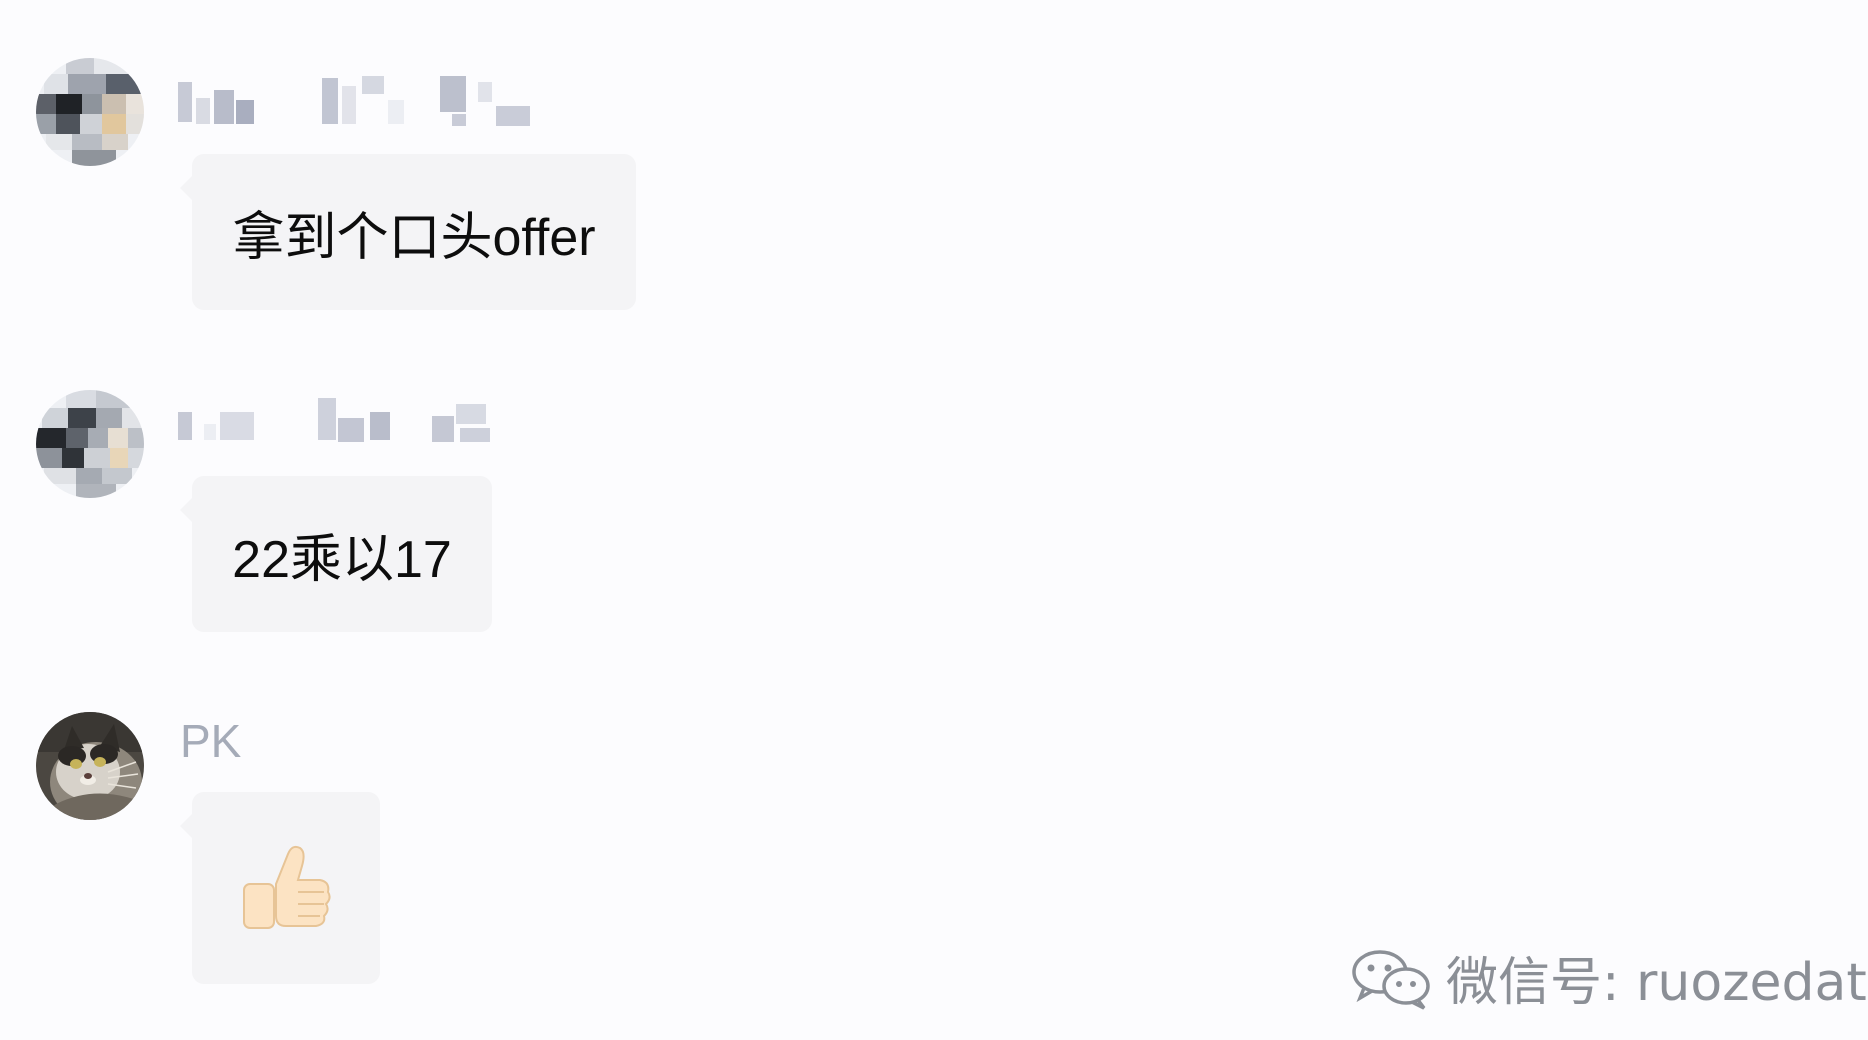  I want to click on wechat-icon, so click(1391, 979).